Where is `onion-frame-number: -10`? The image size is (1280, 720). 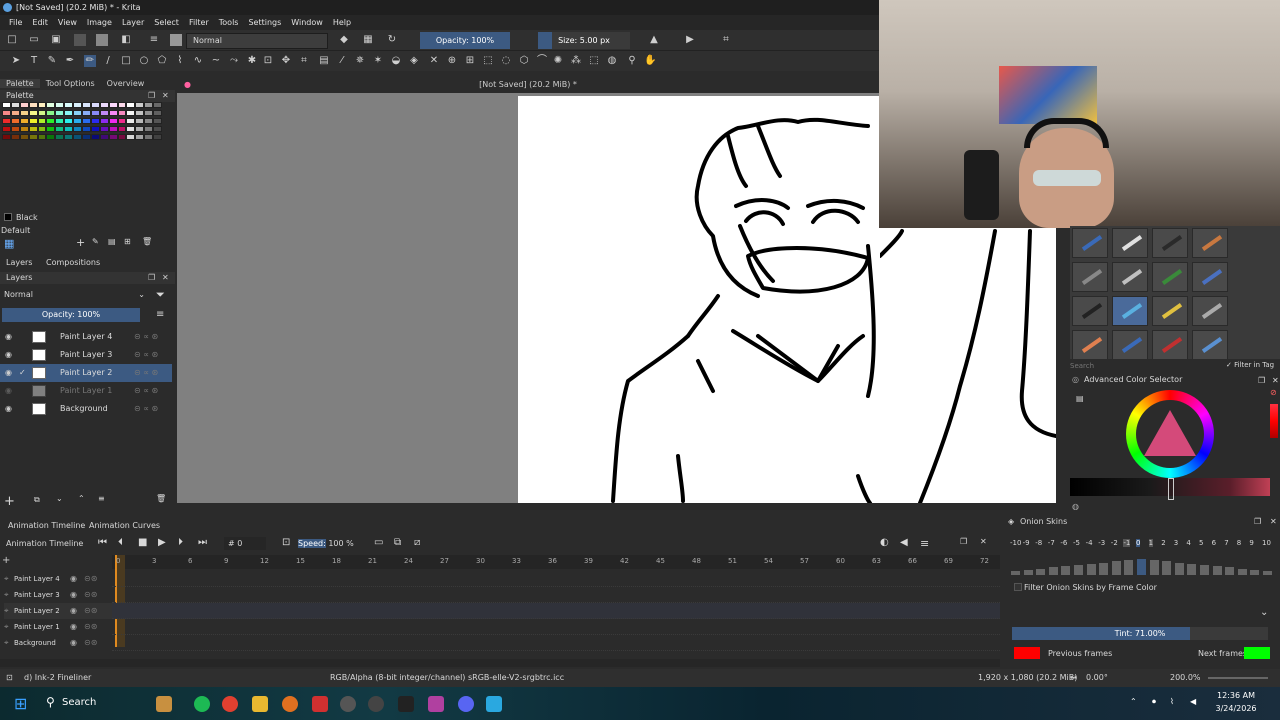 onion-frame-number: -10 is located at coordinates (1015, 543).